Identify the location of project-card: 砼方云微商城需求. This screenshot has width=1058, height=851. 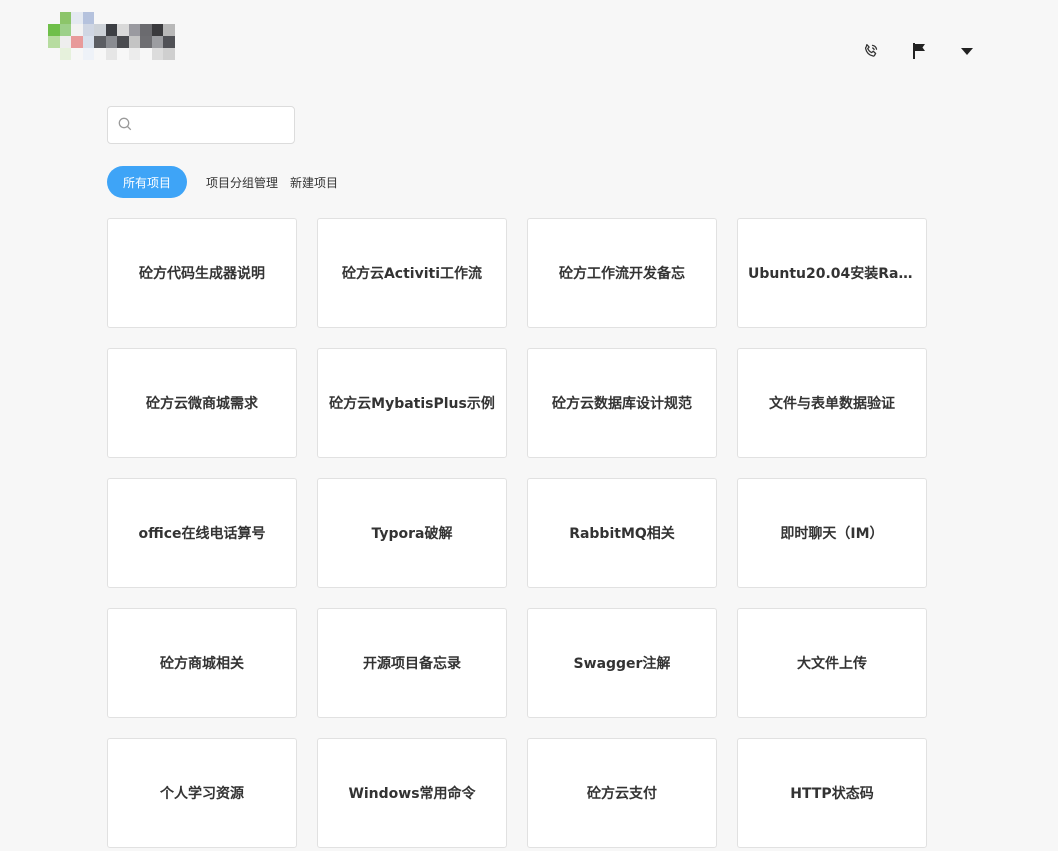
(202, 403).